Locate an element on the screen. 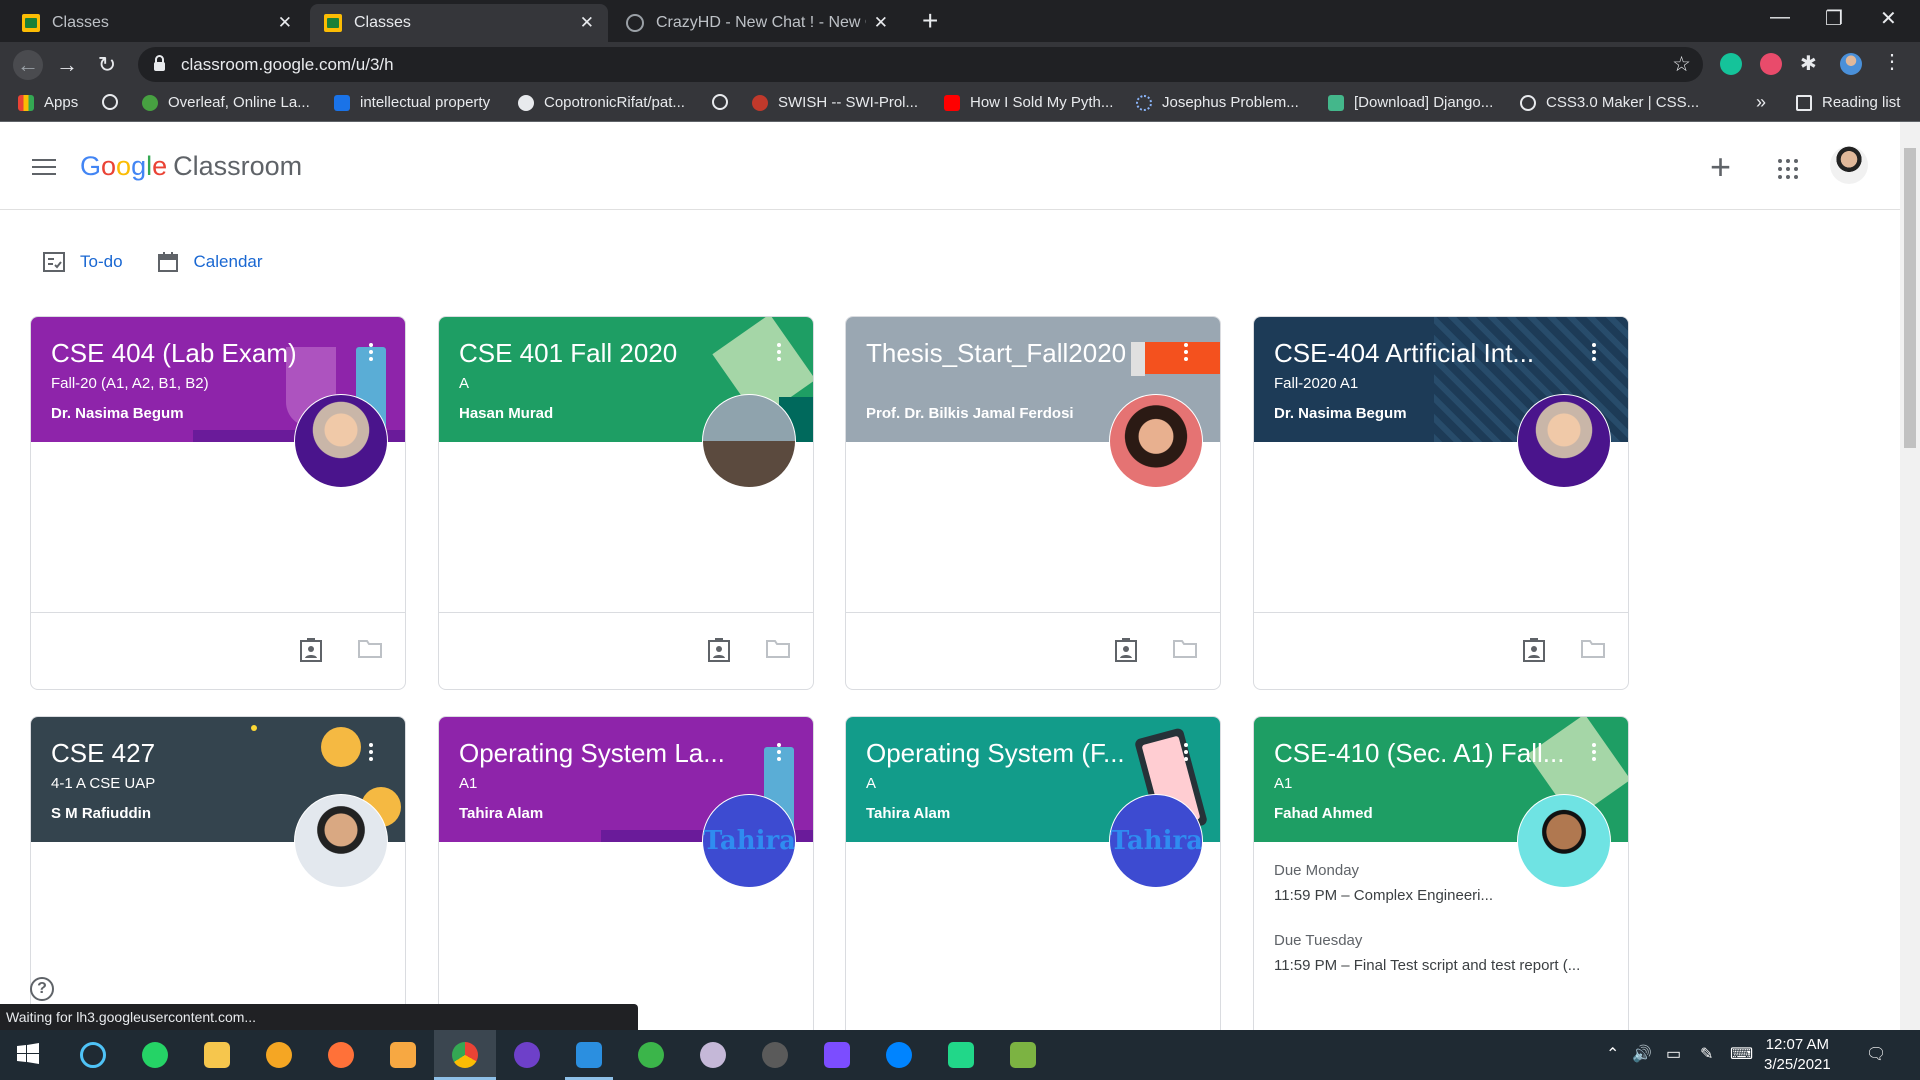 Image resolution: width=1920 pixels, height=1080 pixels. class-card: CSE 427 4-1 A CSE UAP S M Rafiuddin is located at coordinates (218, 873).